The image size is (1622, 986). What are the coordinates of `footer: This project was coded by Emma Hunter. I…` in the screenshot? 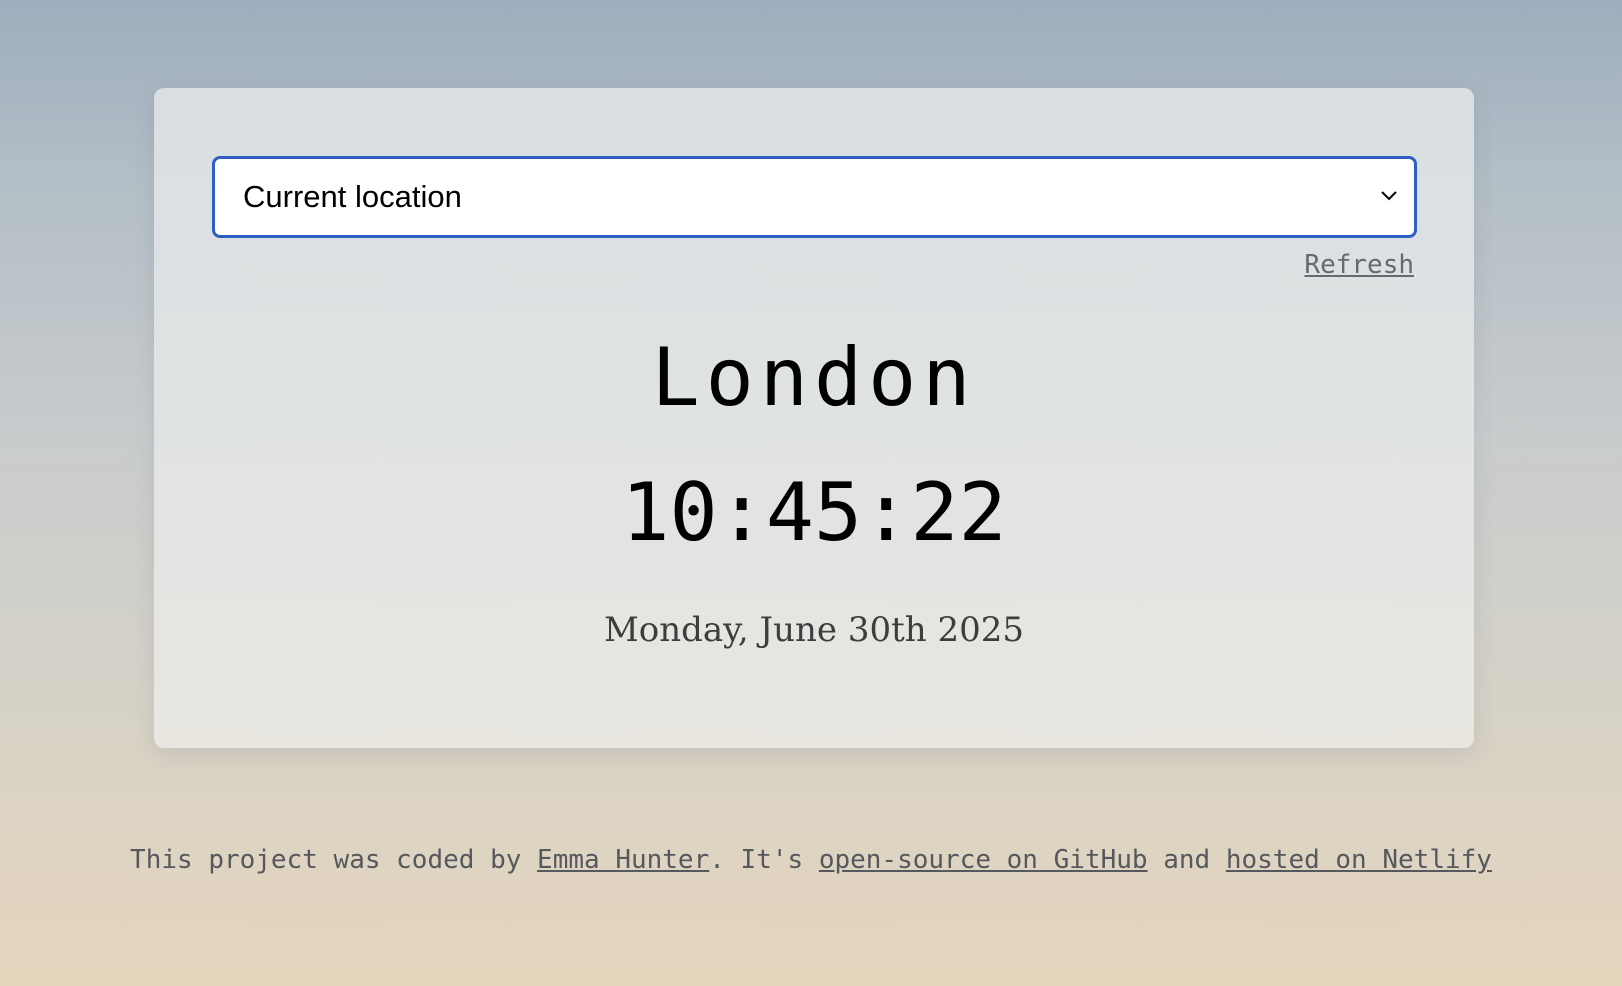 It's located at (811, 860).